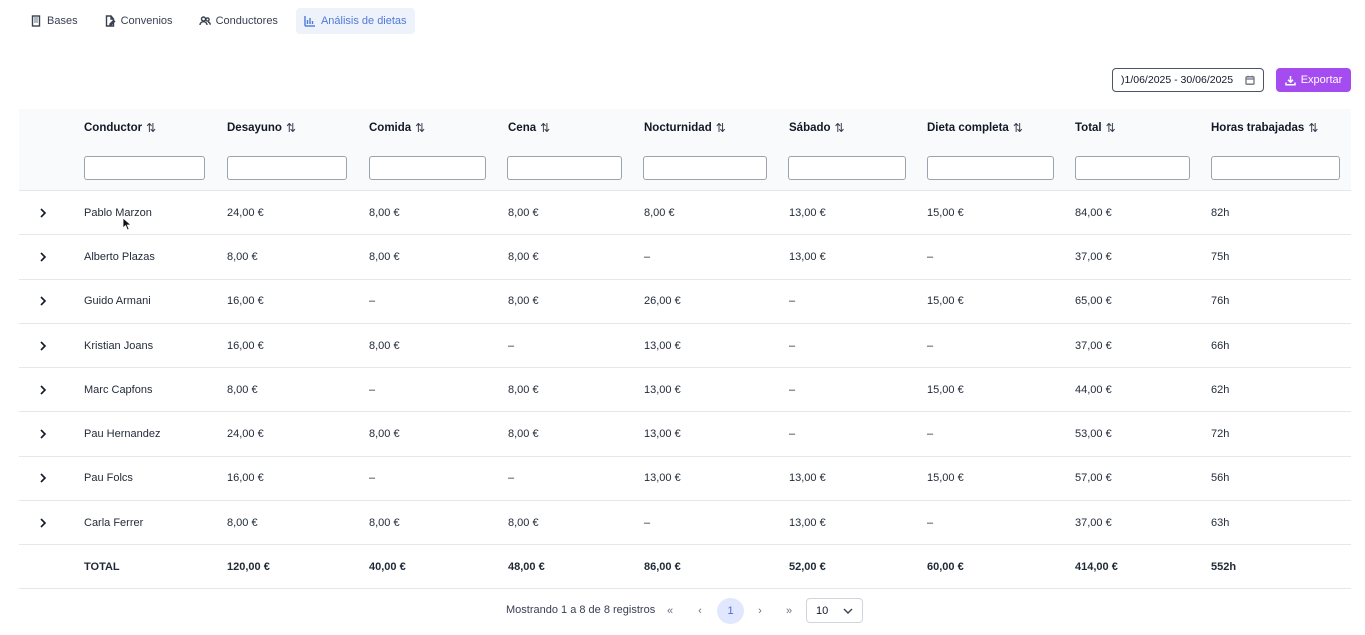 This screenshot has width=1365, height=635. What do you see at coordinates (670, 611) in the screenshot?
I see `first-page-button: «` at bounding box center [670, 611].